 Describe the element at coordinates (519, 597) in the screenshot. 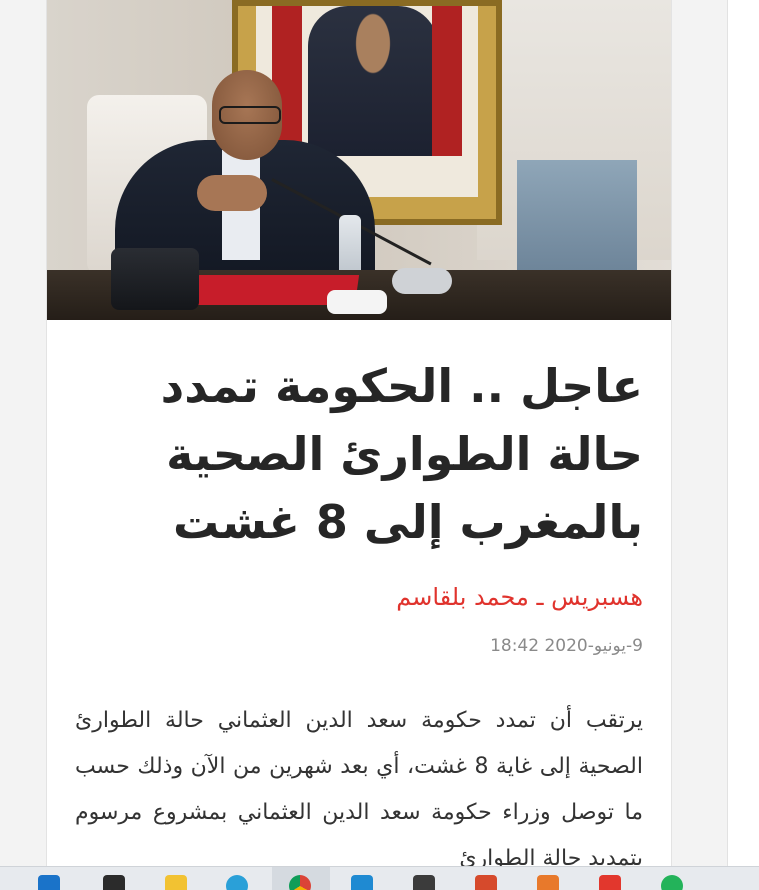

I see `article-byline: هسبريس ـ محمد بلقاسم` at that location.